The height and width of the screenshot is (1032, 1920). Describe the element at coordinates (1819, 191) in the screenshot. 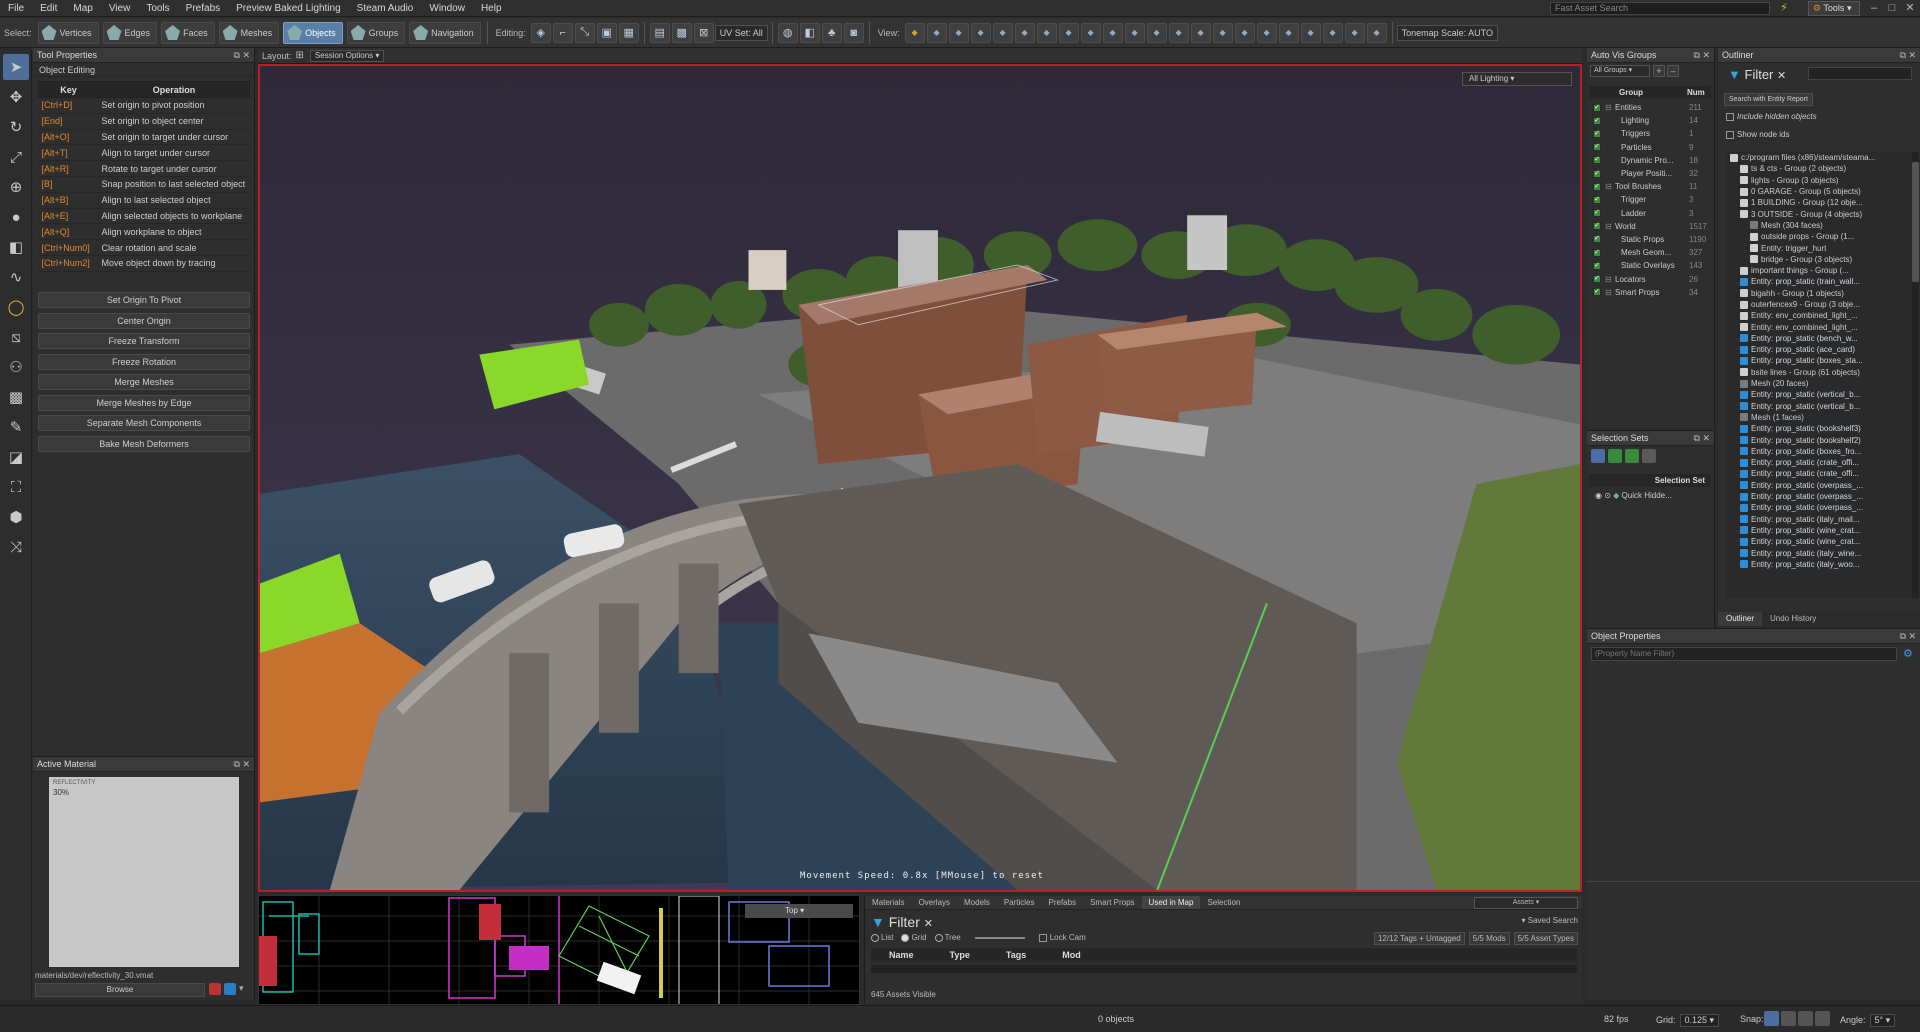

I see `outliner-row: 0 GARAGE - Group (5 objects)` at that location.